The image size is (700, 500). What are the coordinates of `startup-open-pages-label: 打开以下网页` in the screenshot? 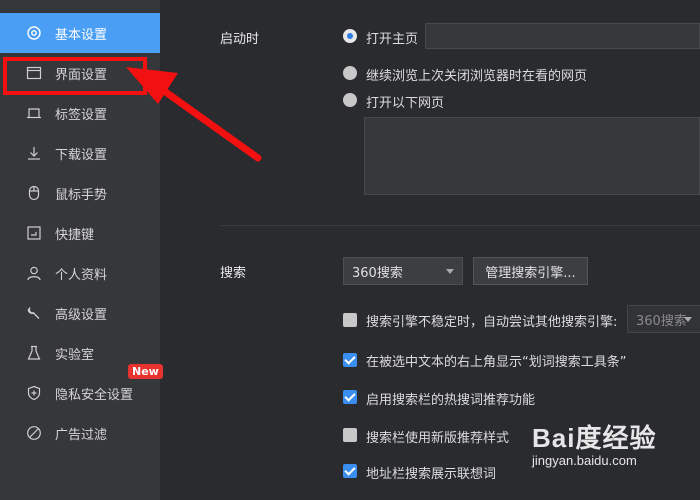 It's located at (405, 103).